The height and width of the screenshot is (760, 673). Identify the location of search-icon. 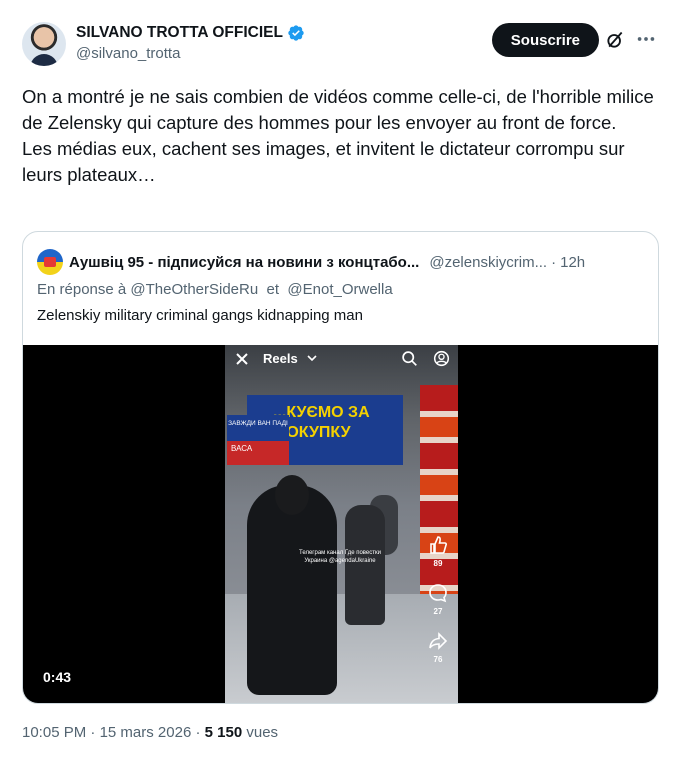
(409, 358).